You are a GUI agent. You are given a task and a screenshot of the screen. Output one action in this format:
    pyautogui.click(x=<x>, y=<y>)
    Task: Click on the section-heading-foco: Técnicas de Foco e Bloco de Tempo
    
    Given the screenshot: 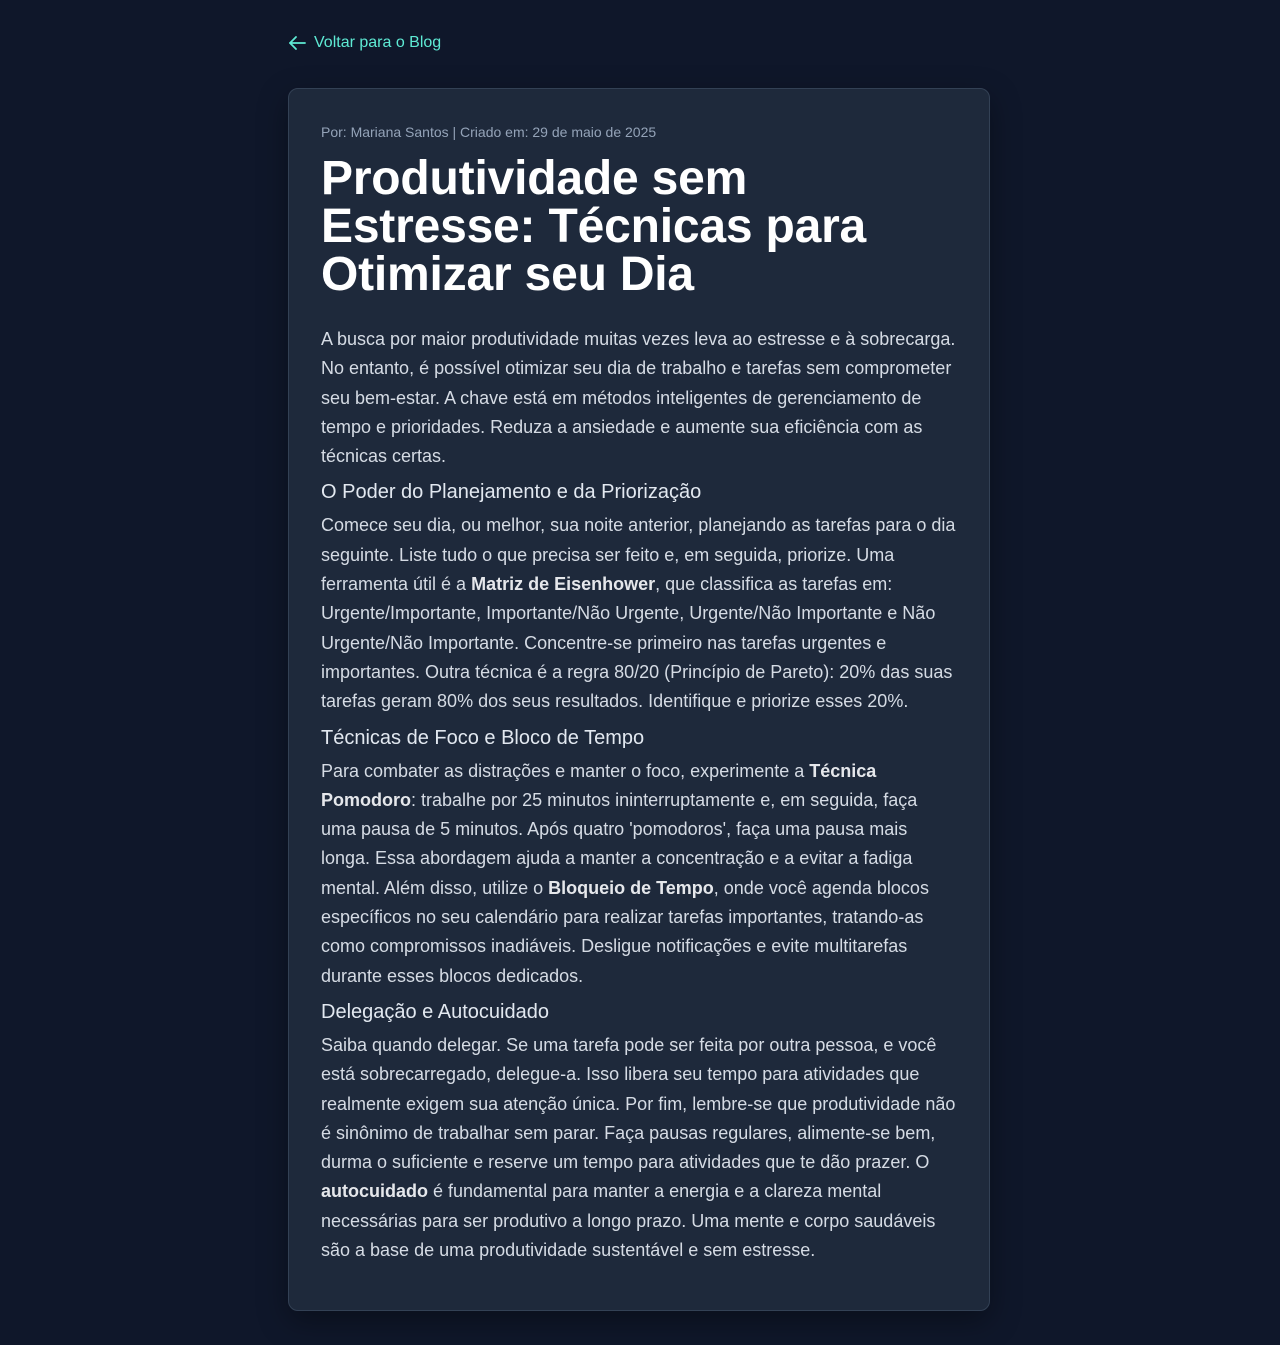 What is the action you would take?
    pyautogui.click(x=483, y=737)
    